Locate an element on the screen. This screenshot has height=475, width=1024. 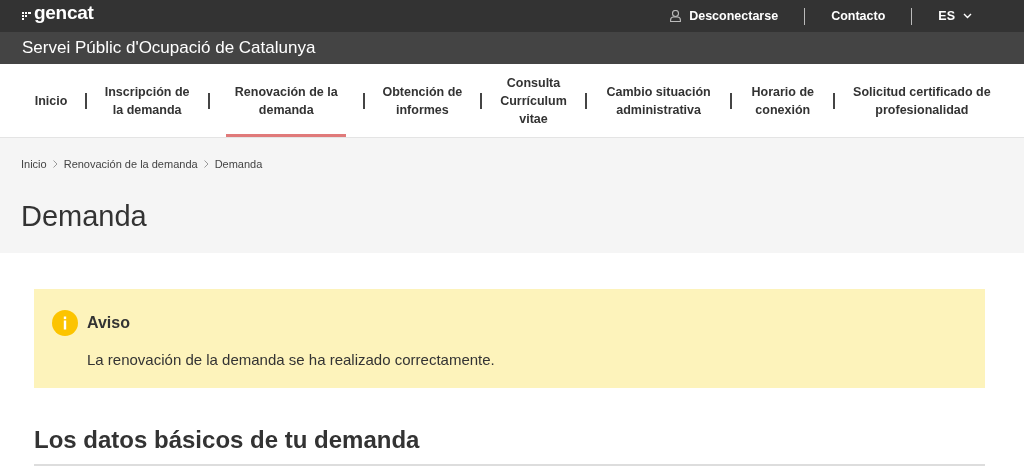
contact-link: Contacto is located at coordinates (858, 16).